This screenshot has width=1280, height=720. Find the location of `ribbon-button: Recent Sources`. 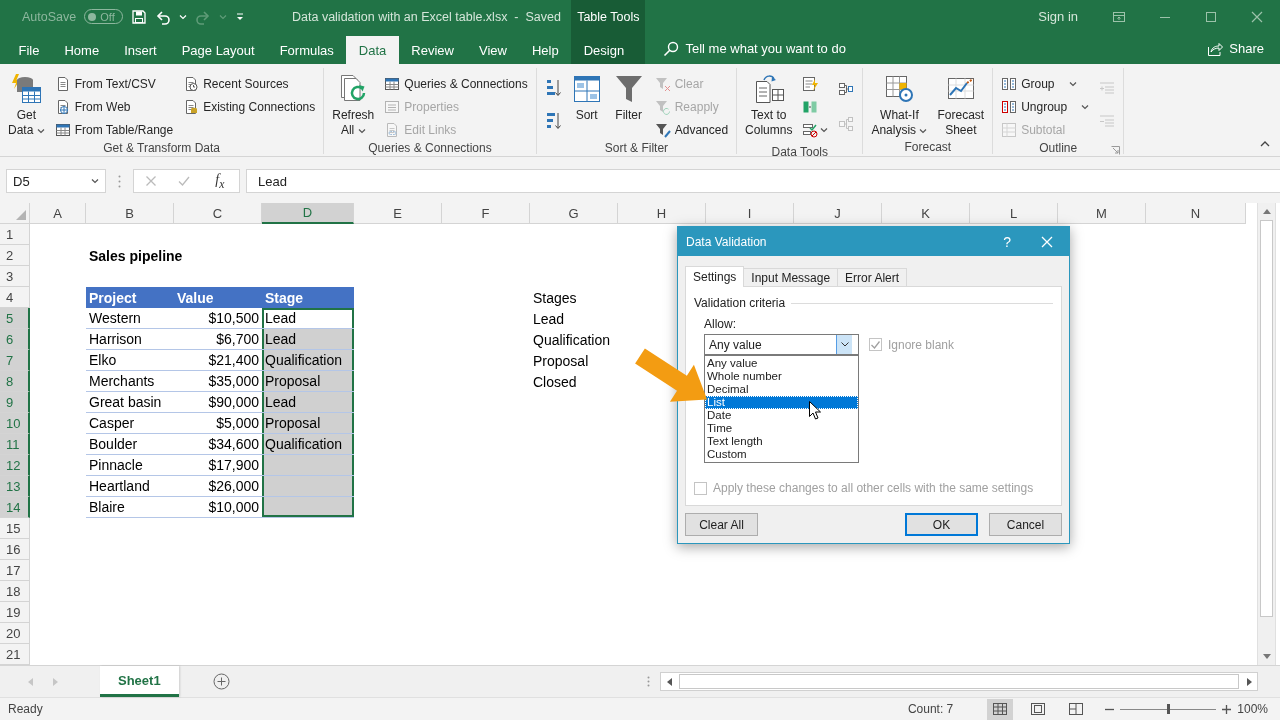

ribbon-button: Recent Sources is located at coordinates (249, 83).